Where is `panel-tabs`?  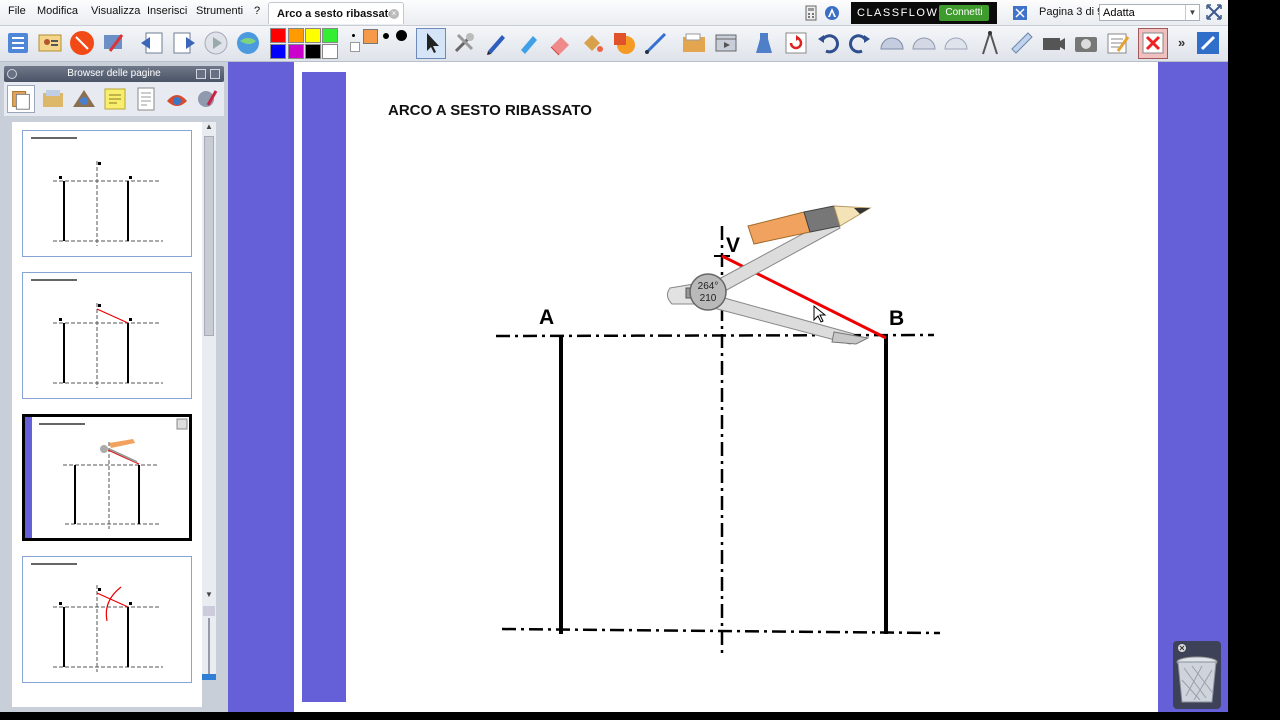 panel-tabs is located at coordinates (114, 99).